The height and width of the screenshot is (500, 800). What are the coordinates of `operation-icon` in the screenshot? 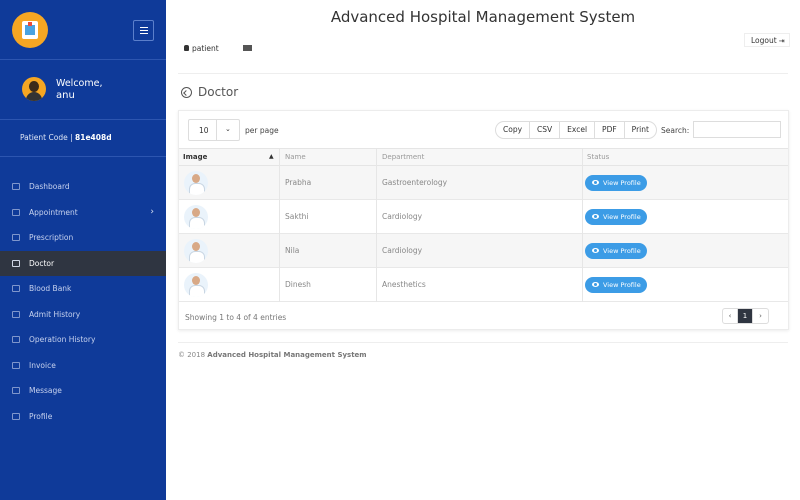 It's located at (16, 339).